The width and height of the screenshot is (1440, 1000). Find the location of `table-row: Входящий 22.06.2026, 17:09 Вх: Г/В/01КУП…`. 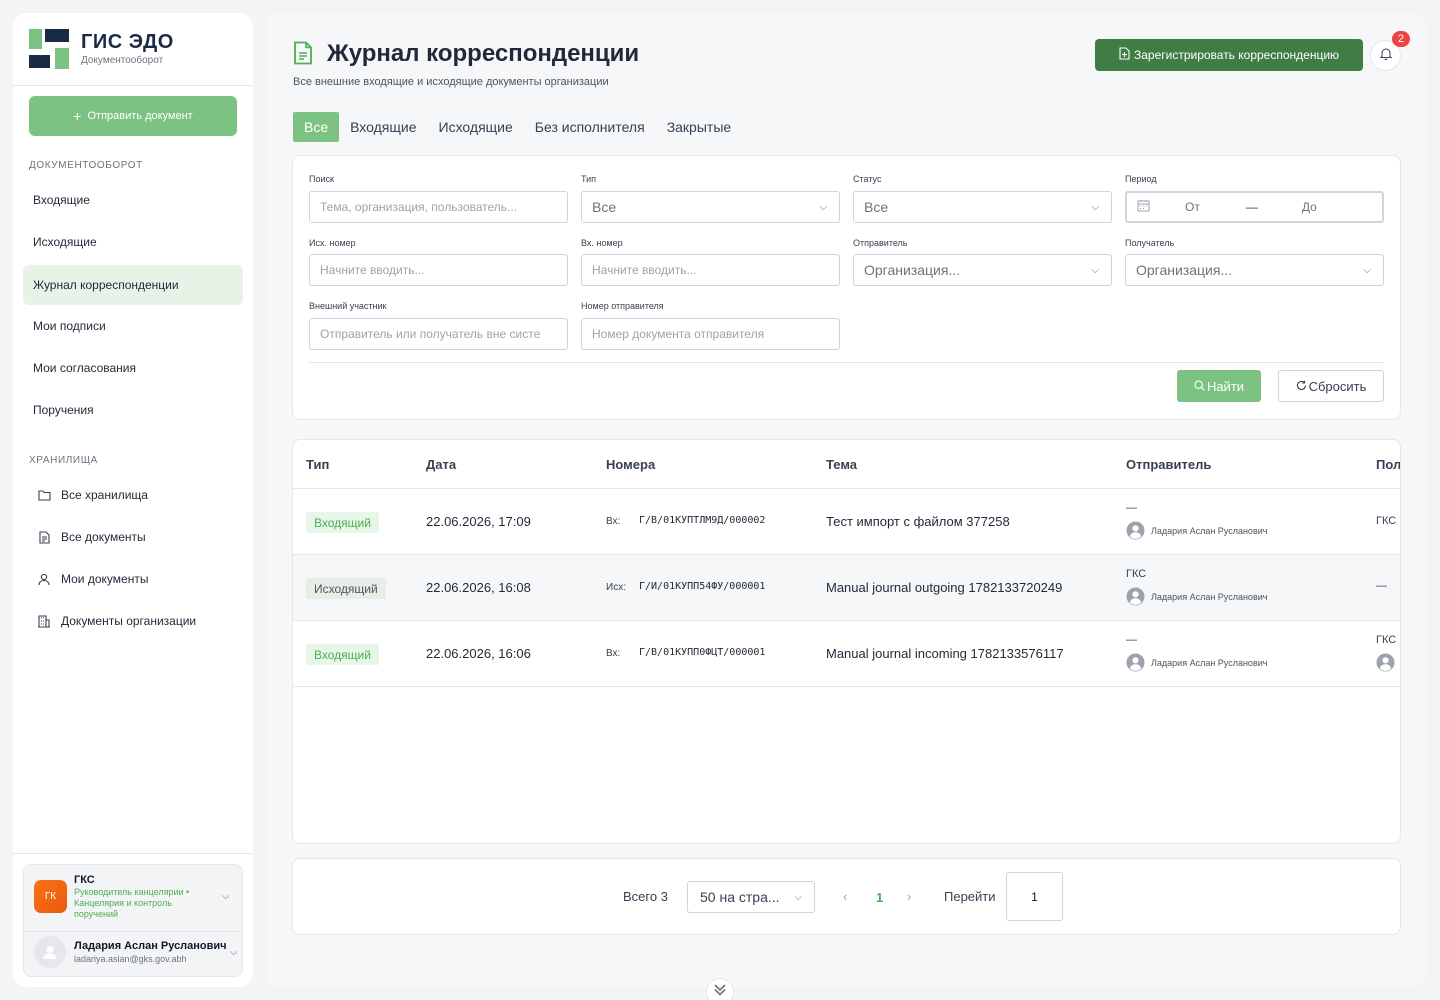

table-row: Входящий 22.06.2026, 17:09 Вх: Г/В/01КУП… is located at coordinates (846, 522).